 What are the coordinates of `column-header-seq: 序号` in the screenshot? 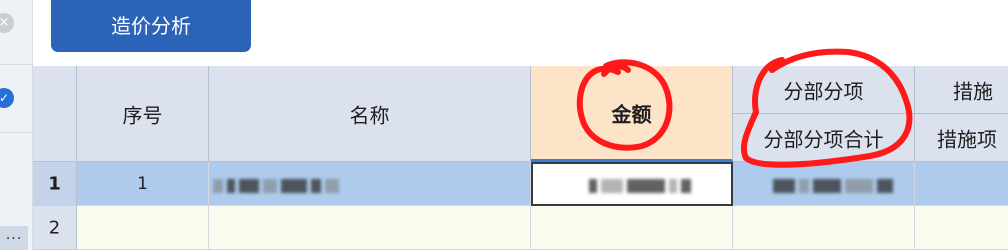 It's located at (143, 114).